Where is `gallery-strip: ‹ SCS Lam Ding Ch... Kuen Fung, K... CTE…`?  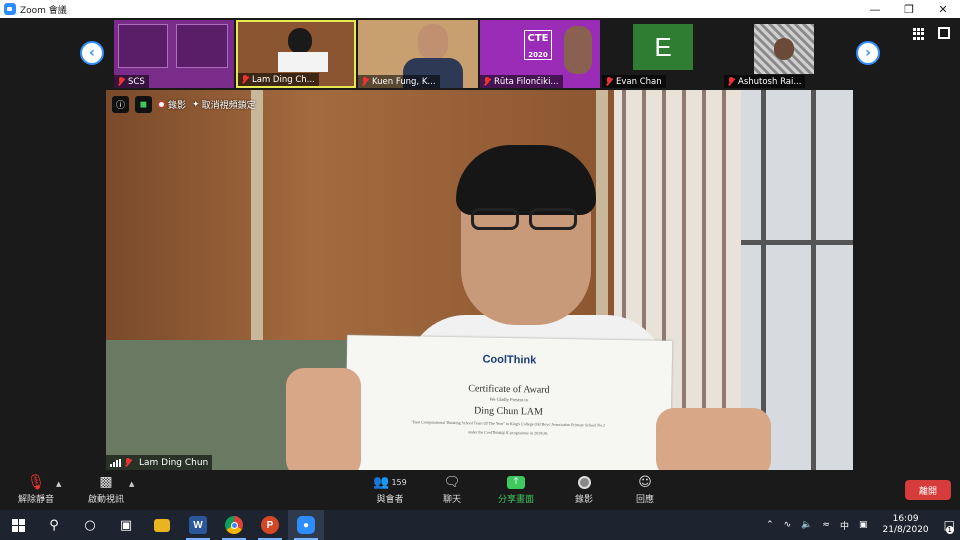 gallery-strip: ‹ SCS Lam Ding Ch... Kuen Fung, K... CTE… is located at coordinates (480, 54).